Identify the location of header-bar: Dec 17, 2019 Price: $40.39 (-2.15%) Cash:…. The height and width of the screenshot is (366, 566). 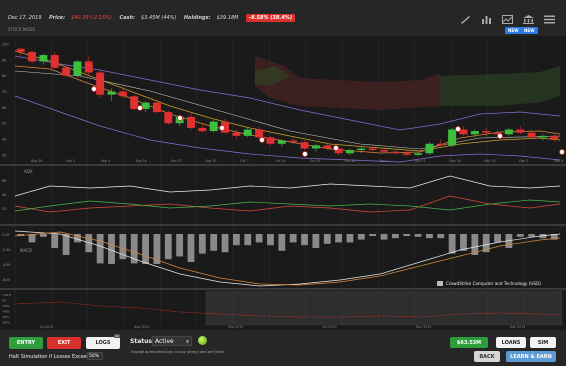
(283, 18).